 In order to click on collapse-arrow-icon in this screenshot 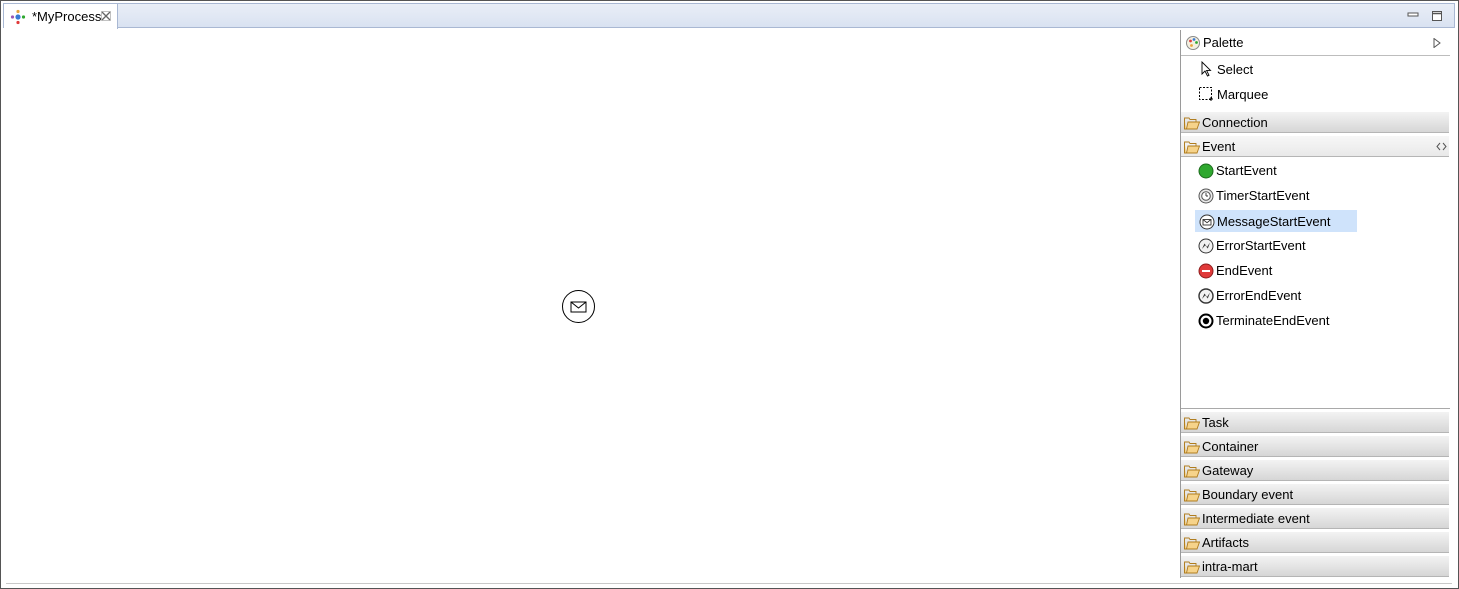, I will do `click(1437, 43)`.